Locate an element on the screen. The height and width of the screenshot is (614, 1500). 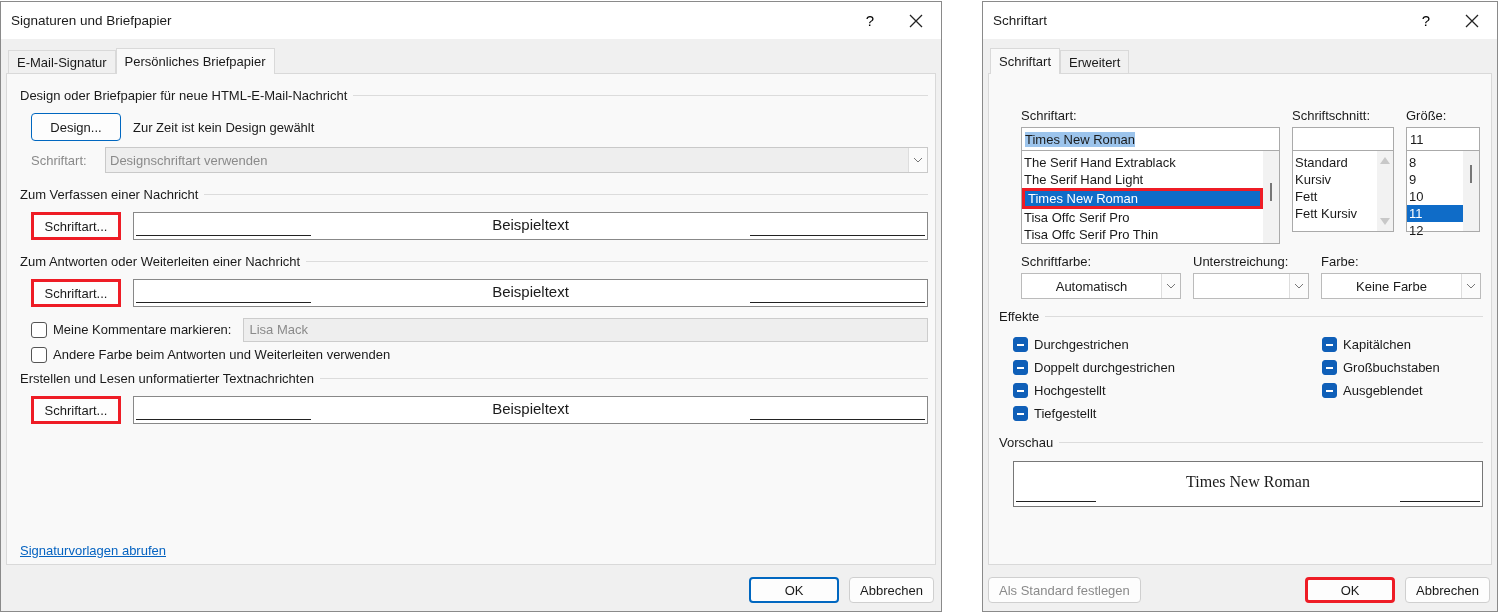
font-list-item: The Serif Hand Extrablack is located at coordinates (1142, 162).